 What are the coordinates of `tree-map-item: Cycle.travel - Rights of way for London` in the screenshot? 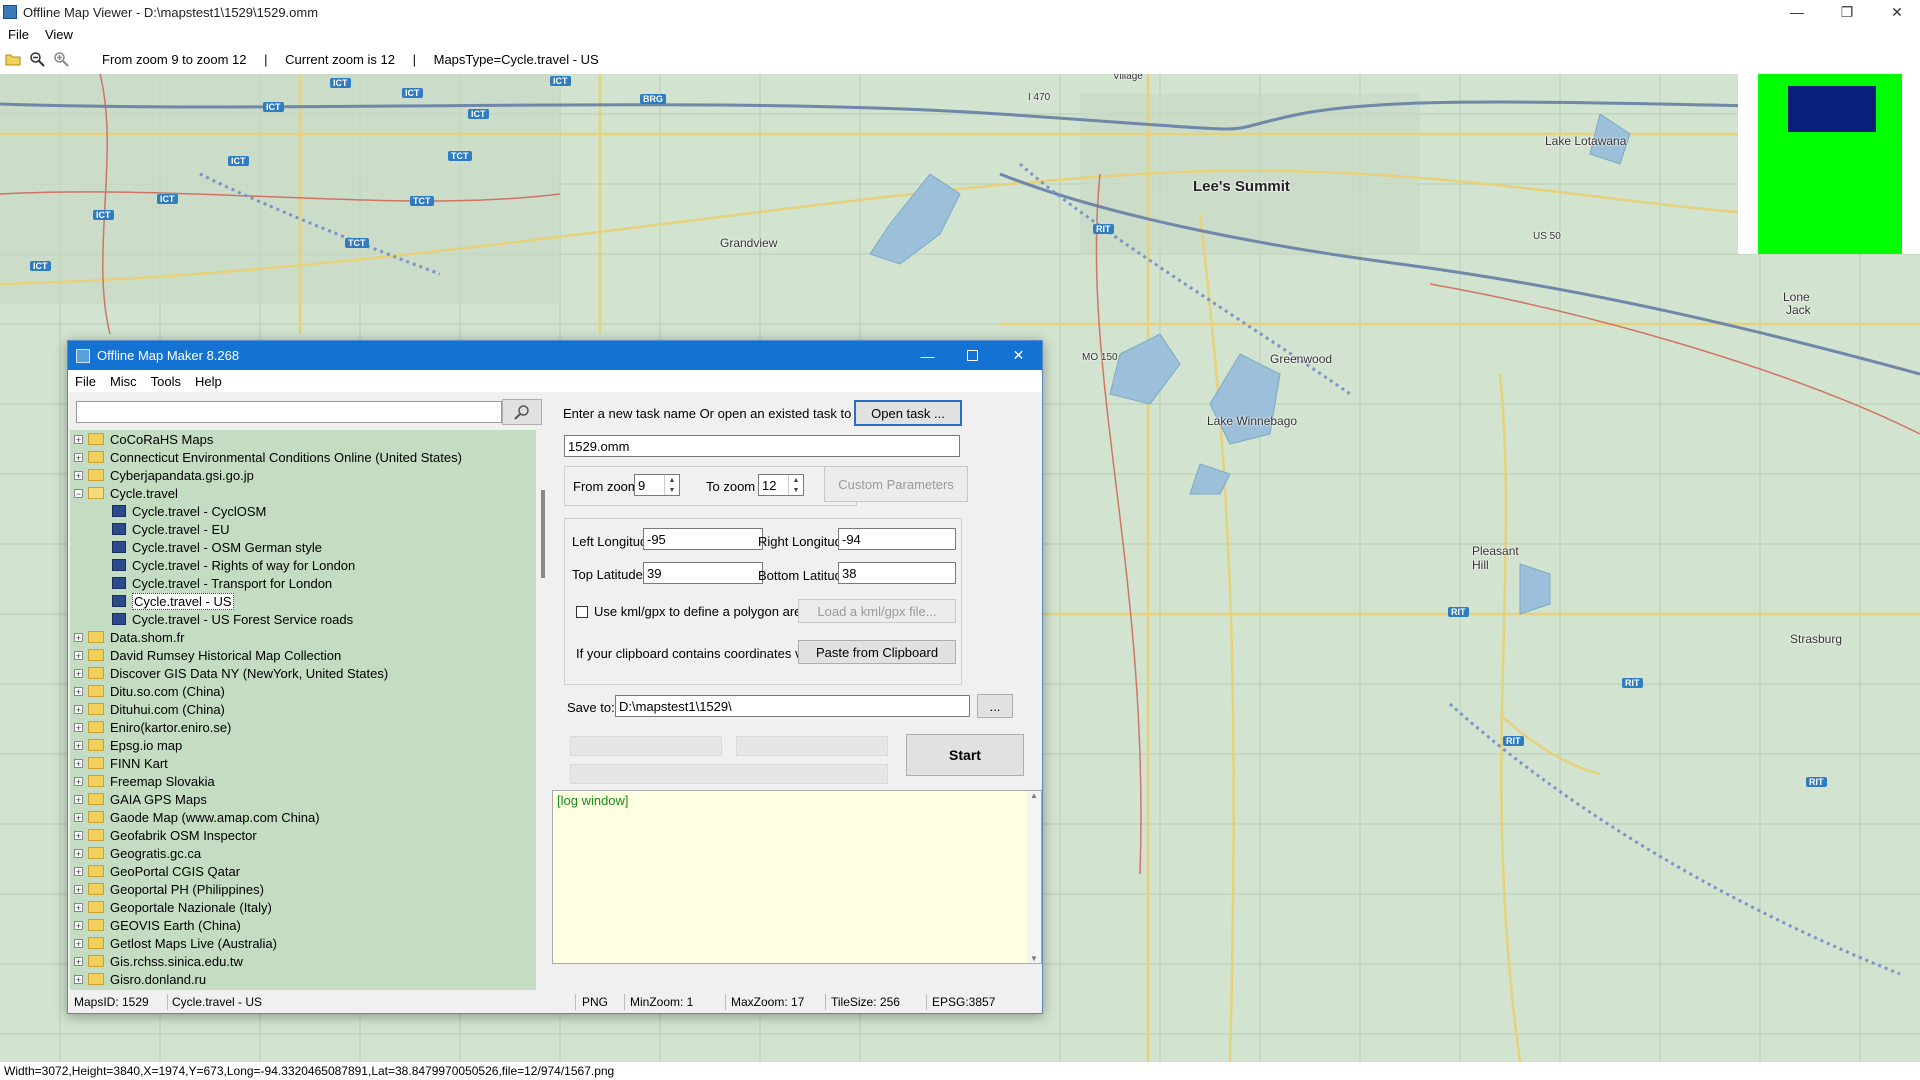 It's located at (233, 565).